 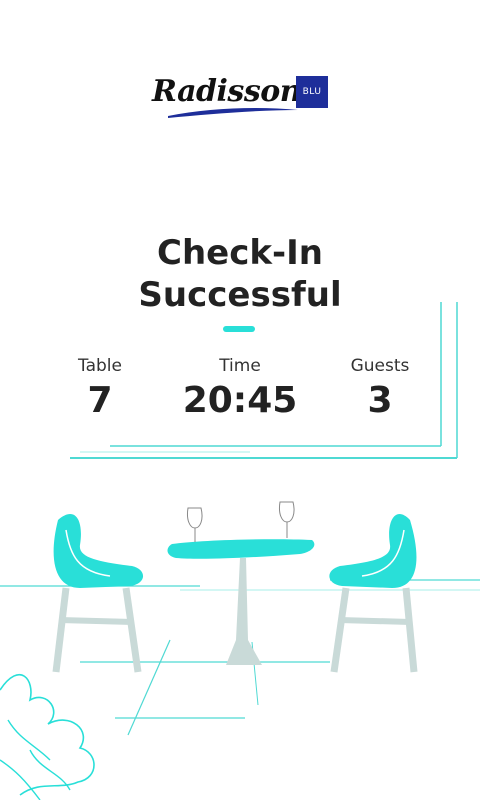 I want to click on brand-wordmark: Radisson, so click(x=227, y=91).